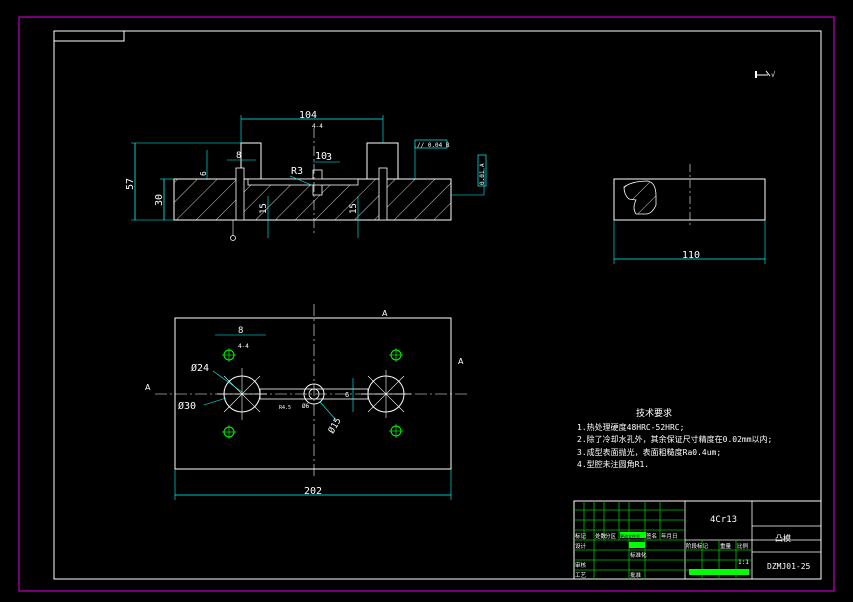 Image resolution: width=853 pixels, height=602 pixels. What do you see at coordinates (243, 346) in the screenshot?
I see `dim-plan-sub: 4-4` at bounding box center [243, 346].